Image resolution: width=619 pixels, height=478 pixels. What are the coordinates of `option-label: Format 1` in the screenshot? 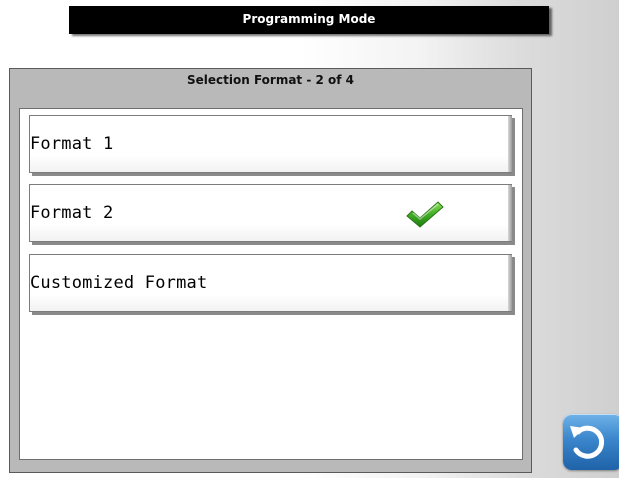 It's located at (72, 144).